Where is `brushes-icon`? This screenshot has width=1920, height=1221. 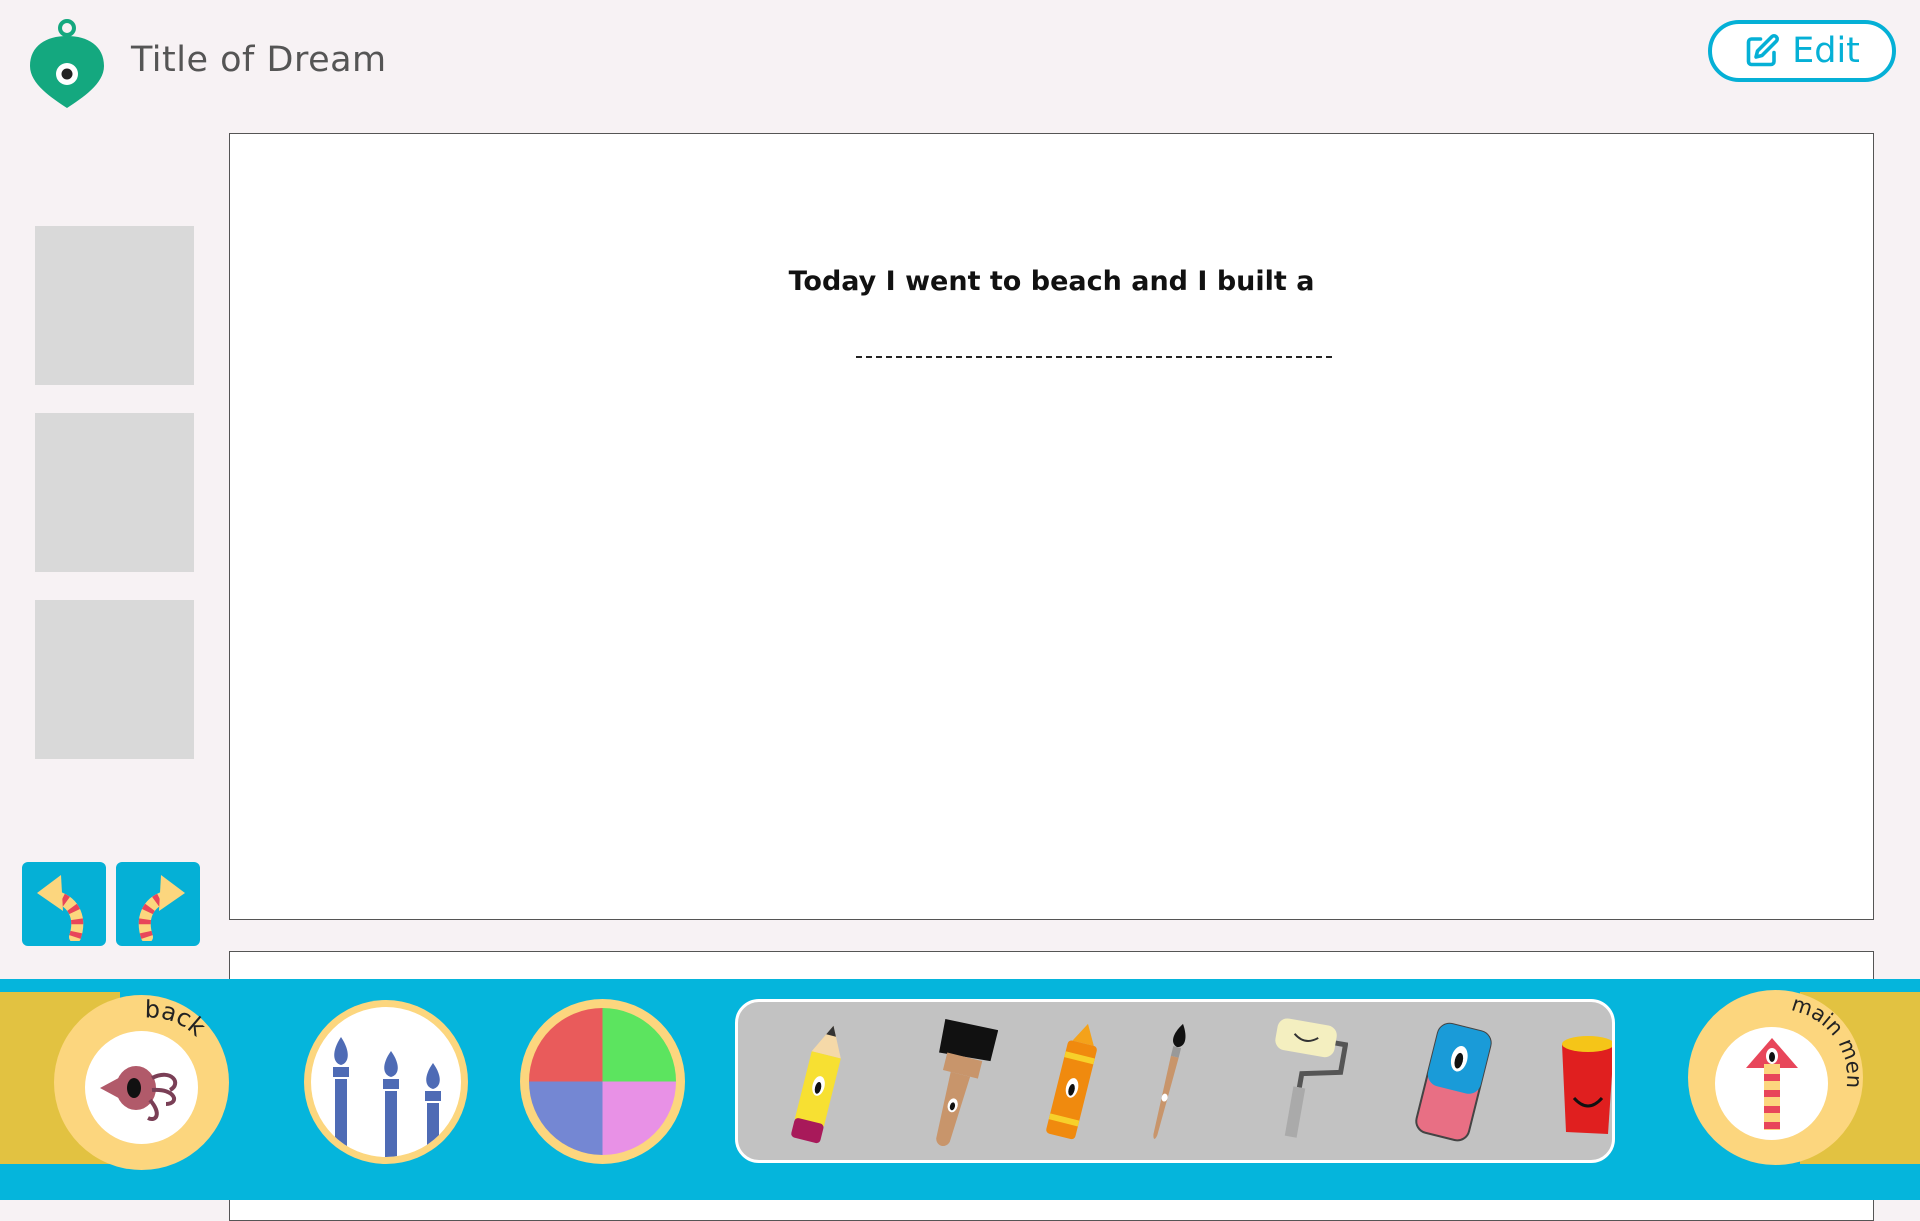 brushes-icon is located at coordinates (386, 1082).